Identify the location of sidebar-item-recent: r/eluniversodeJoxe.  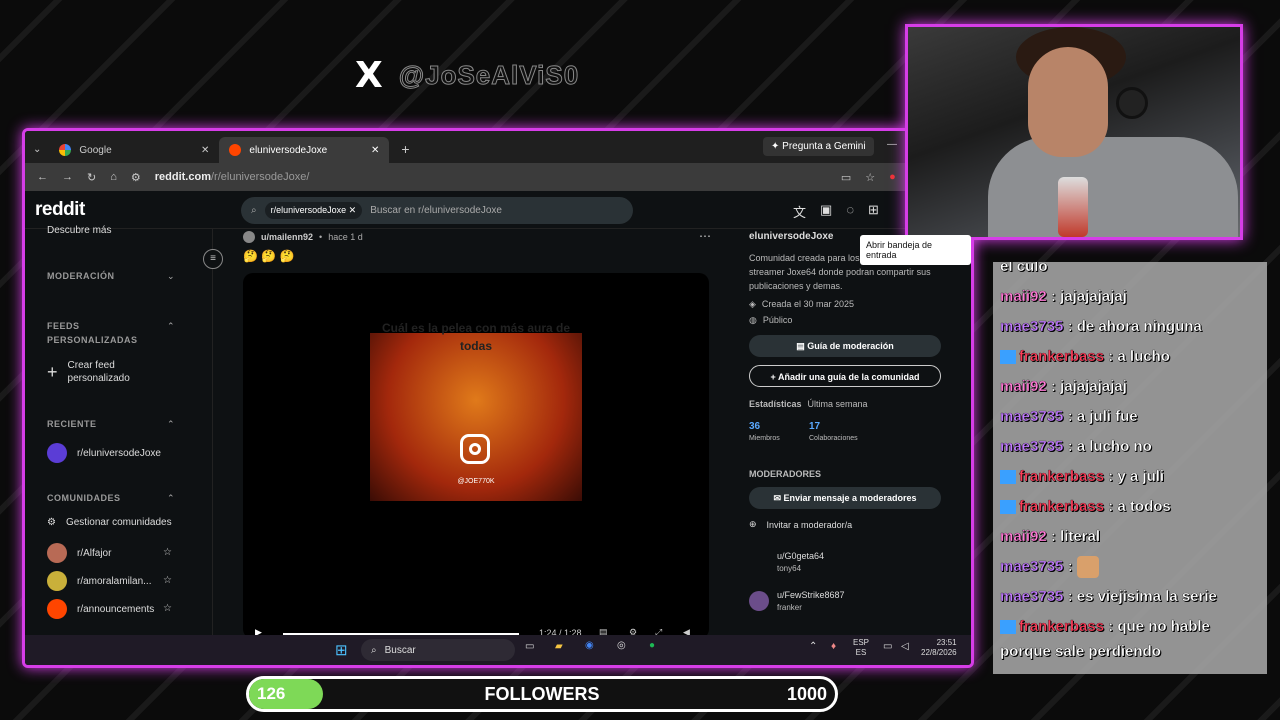
(122, 453).